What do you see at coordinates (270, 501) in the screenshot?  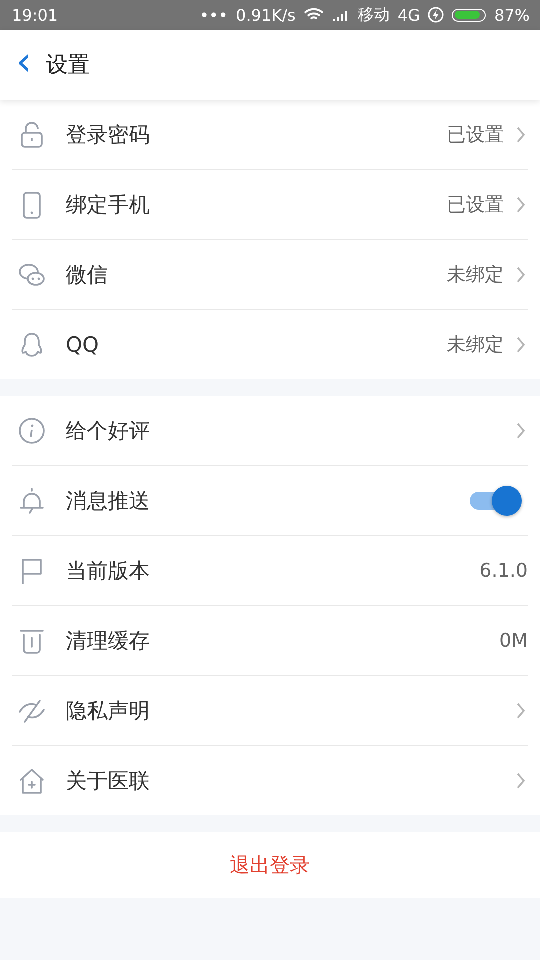 I see `settings-row: 消息推送` at bounding box center [270, 501].